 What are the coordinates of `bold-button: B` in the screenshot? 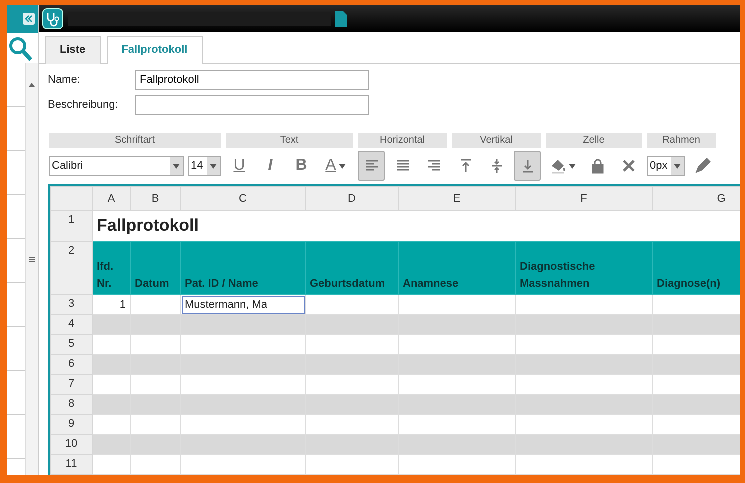 It's located at (301, 166).